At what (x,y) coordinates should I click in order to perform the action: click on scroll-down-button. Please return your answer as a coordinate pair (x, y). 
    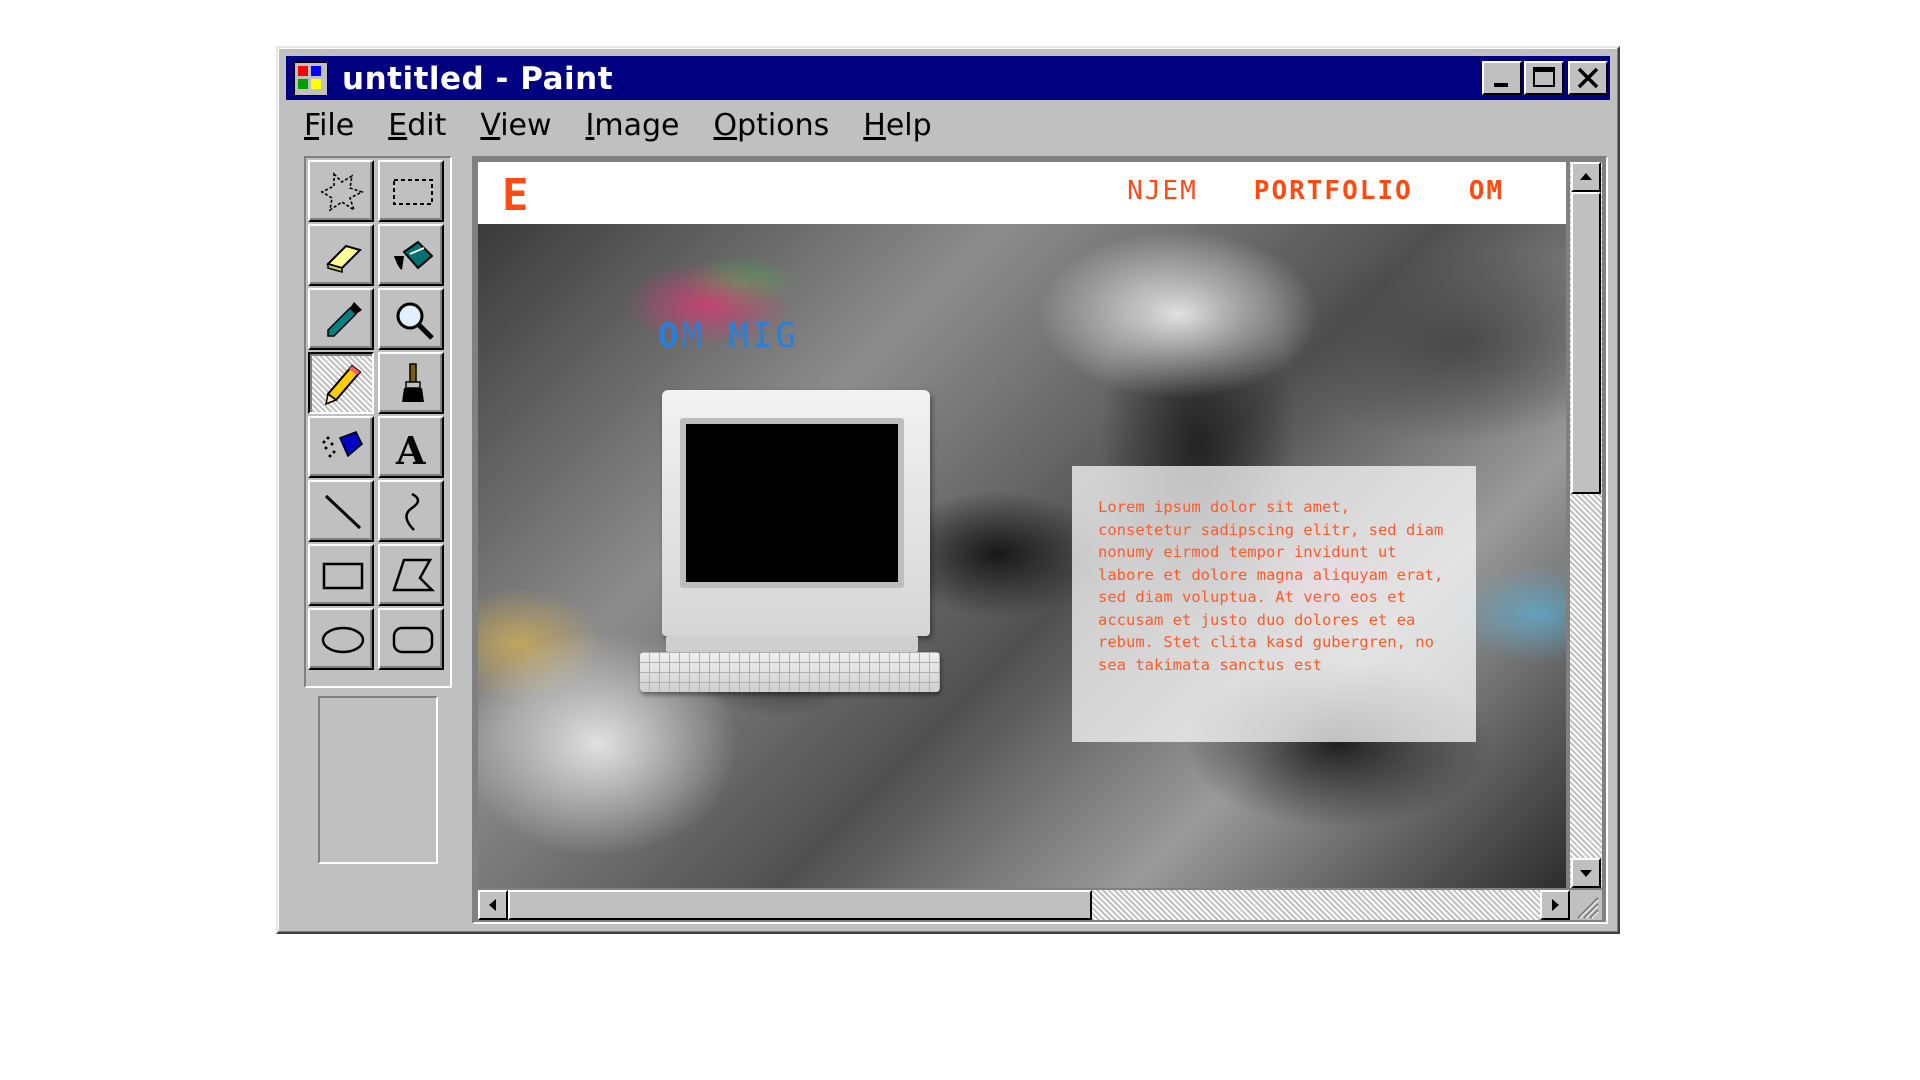
    Looking at the image, I should click on (1586, 873).